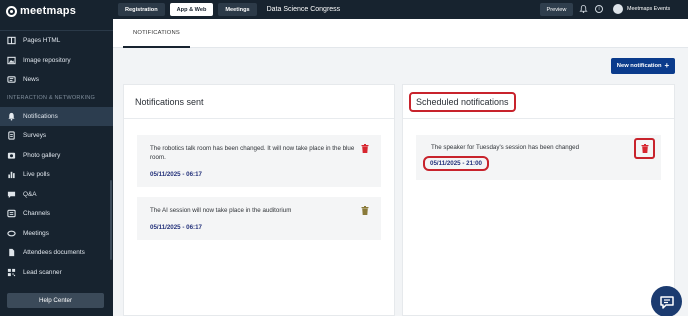 The image size is (688, 316). I want to click on notifications-bell-icon, so click(583, 9).